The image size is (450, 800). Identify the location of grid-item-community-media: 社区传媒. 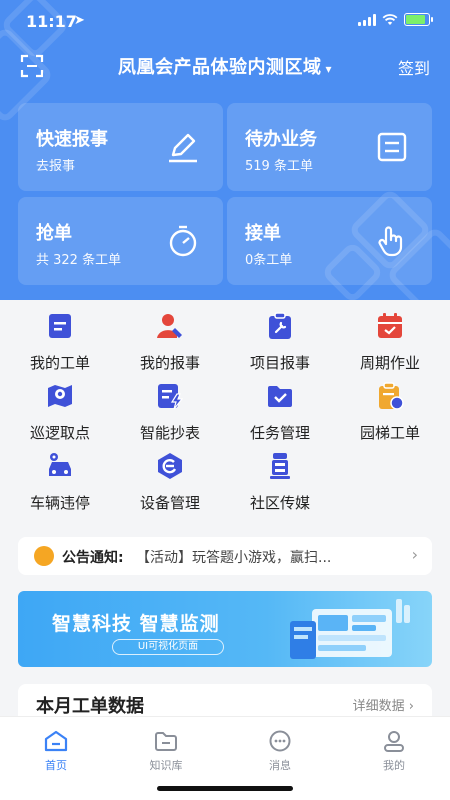
(280, 484).